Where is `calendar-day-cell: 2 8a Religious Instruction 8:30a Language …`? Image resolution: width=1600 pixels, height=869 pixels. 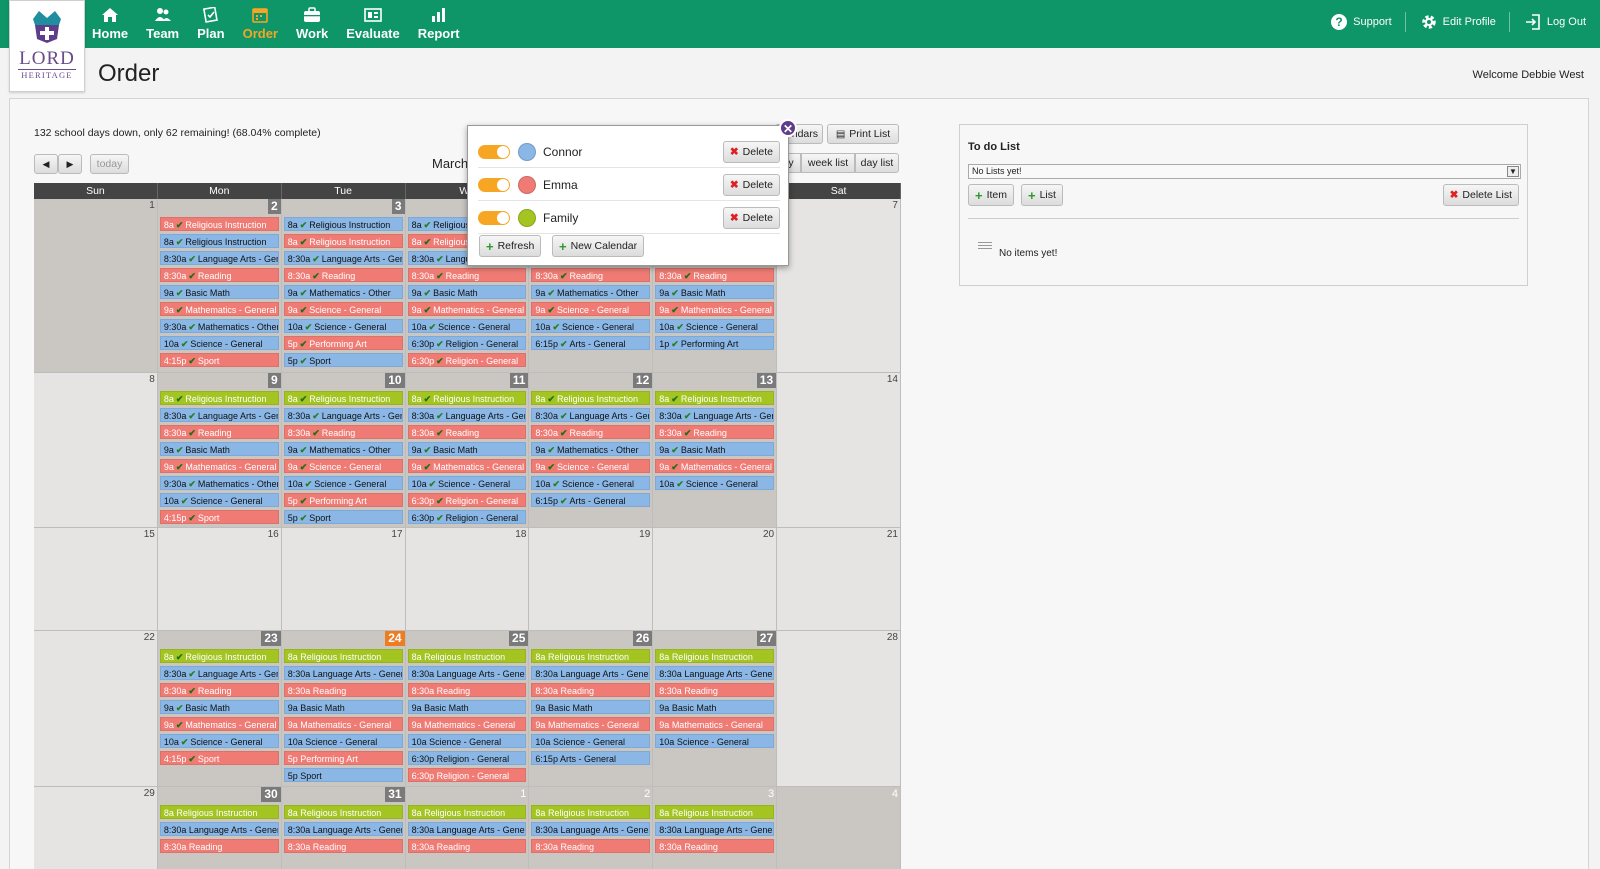 calendar-day-cell: 2 8a Religious Instruction 8:30a Language … is located at coordinates (591, 828).